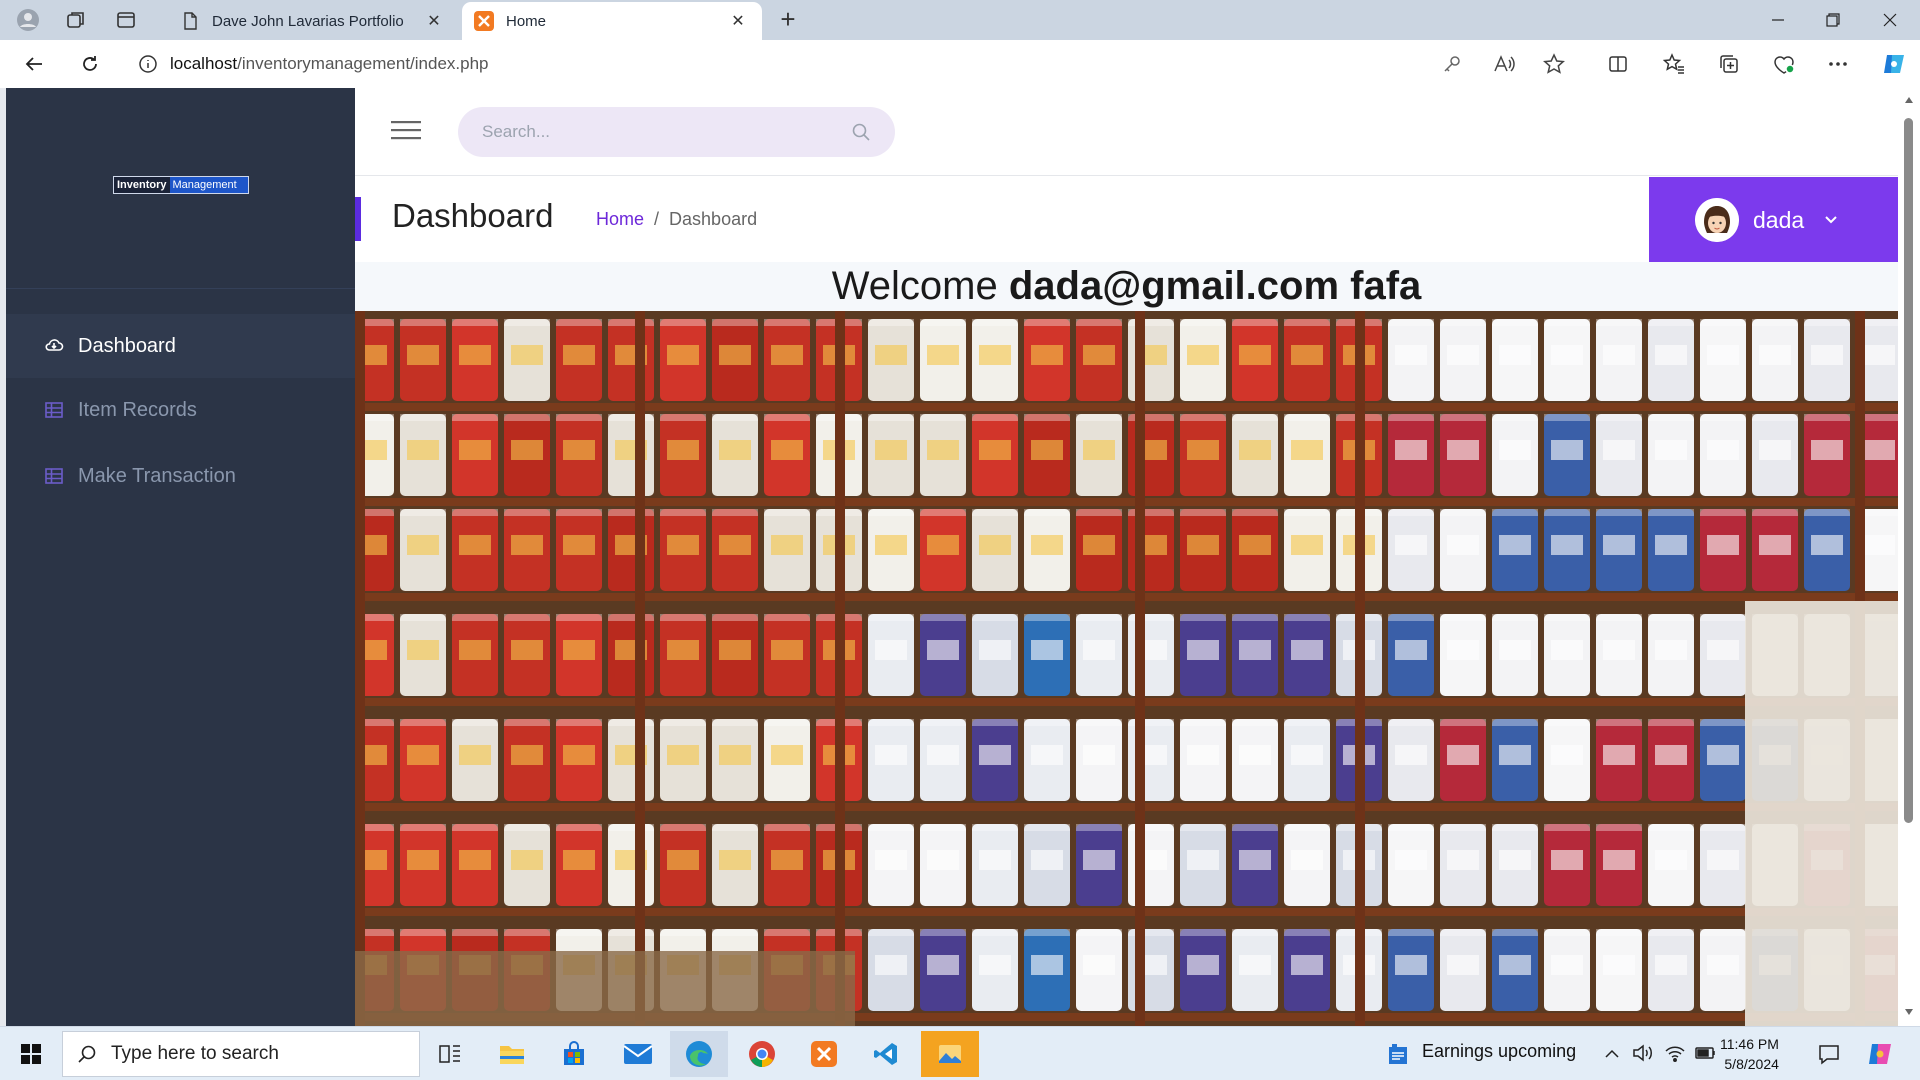  What do you see at coordinates (960, 20) in the screenshot?
I see `browser-tab-strip: Dave John Lavarias Portfolio ✕ Home ✕ +` at bounding box center [960, 20].